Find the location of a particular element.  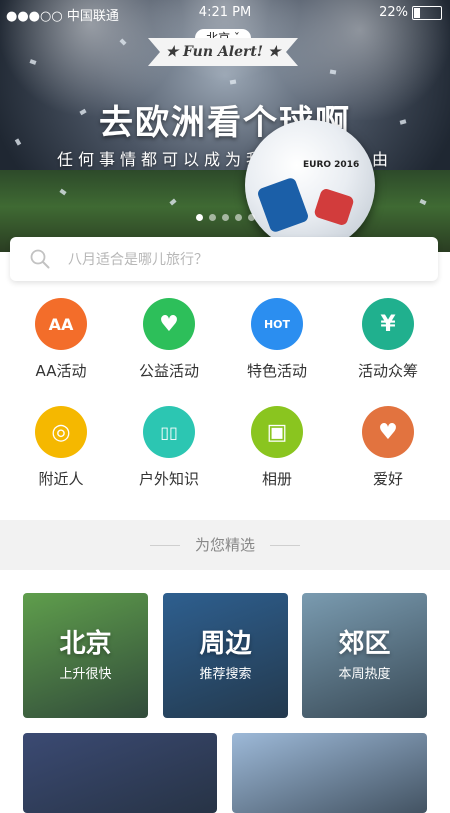

category-item: ♥ 公益活动 is located at coordinates (169, 346).